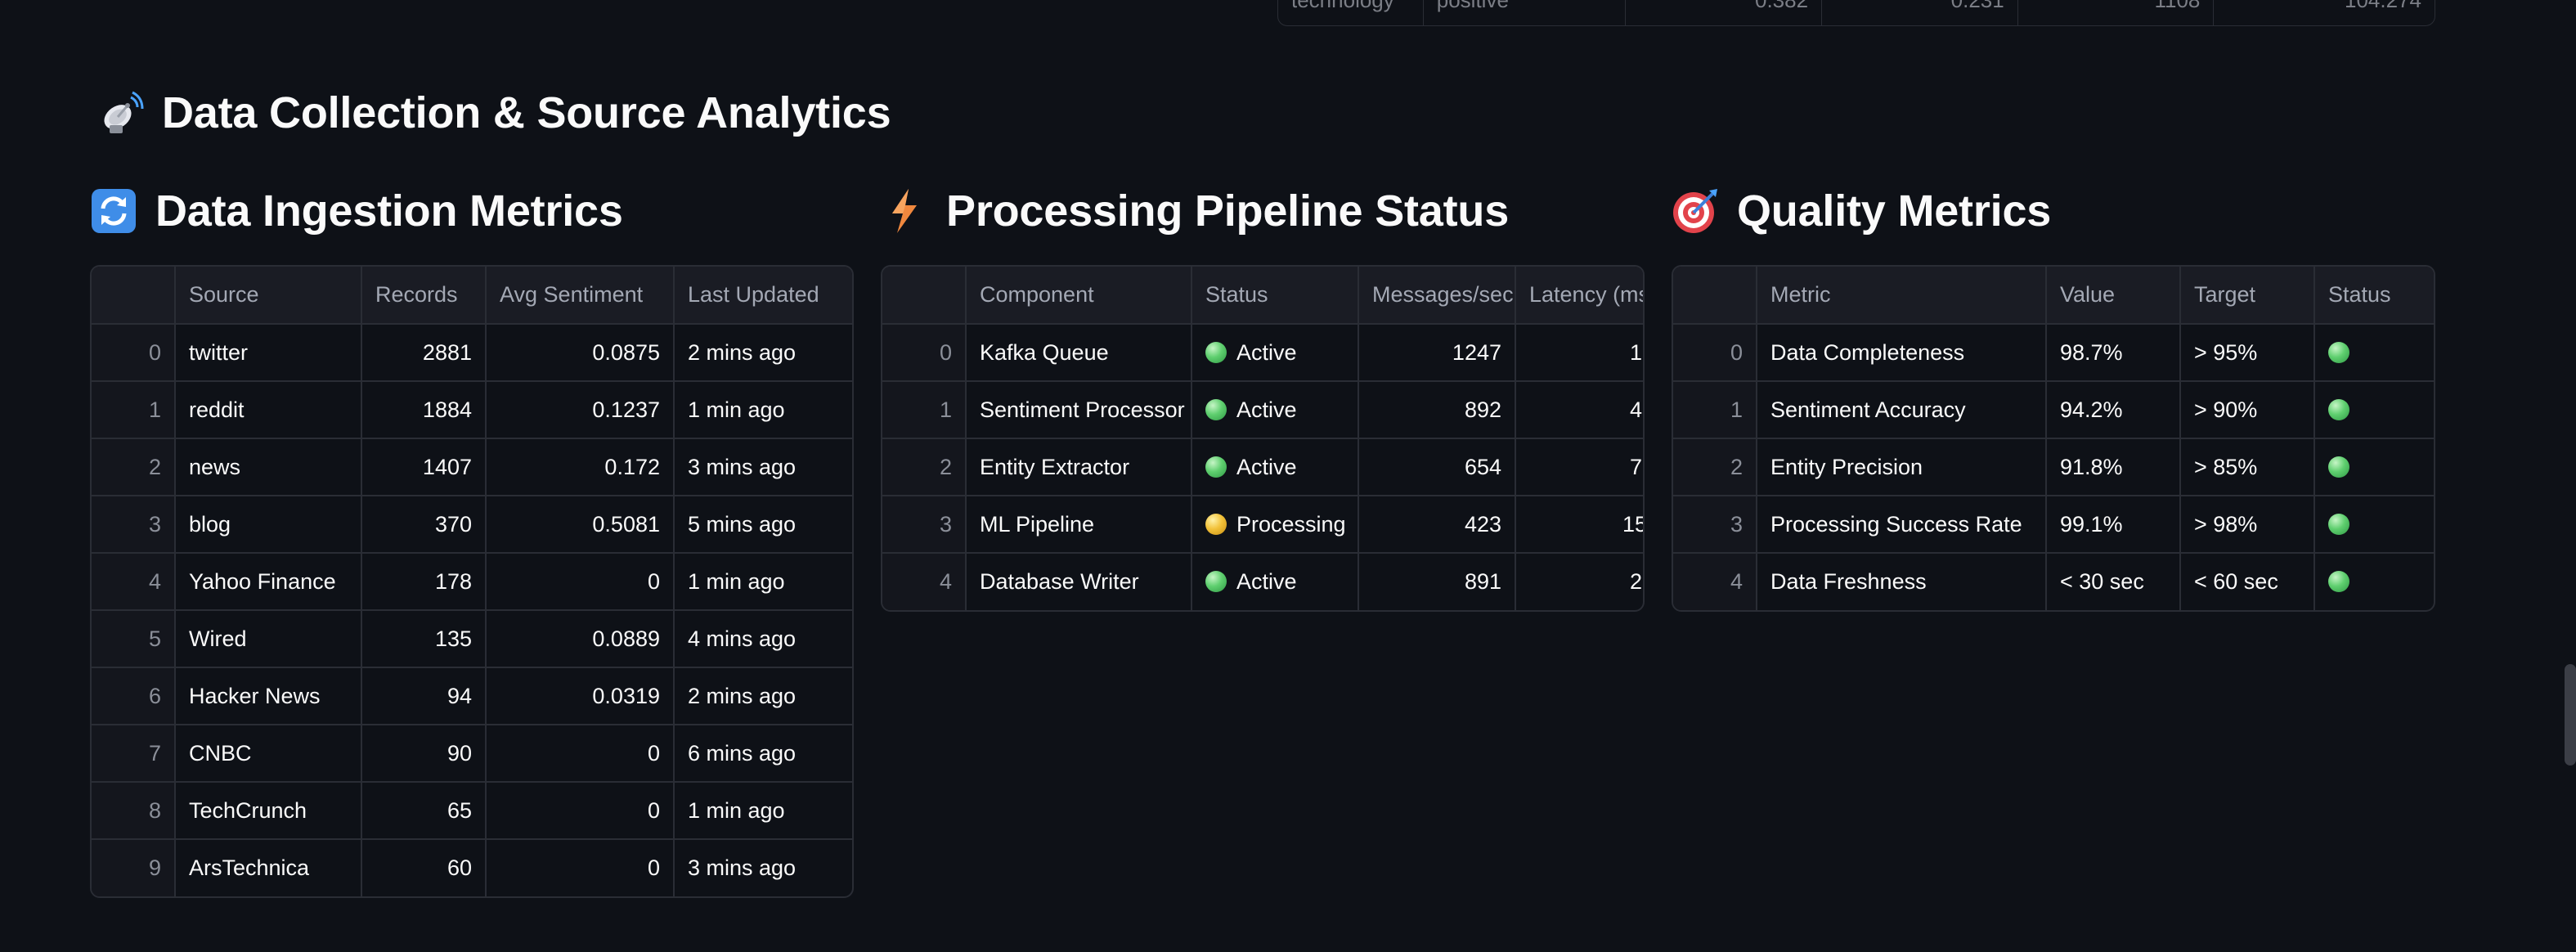  I want to click on cell-latency: 12, so click(1579, 353).